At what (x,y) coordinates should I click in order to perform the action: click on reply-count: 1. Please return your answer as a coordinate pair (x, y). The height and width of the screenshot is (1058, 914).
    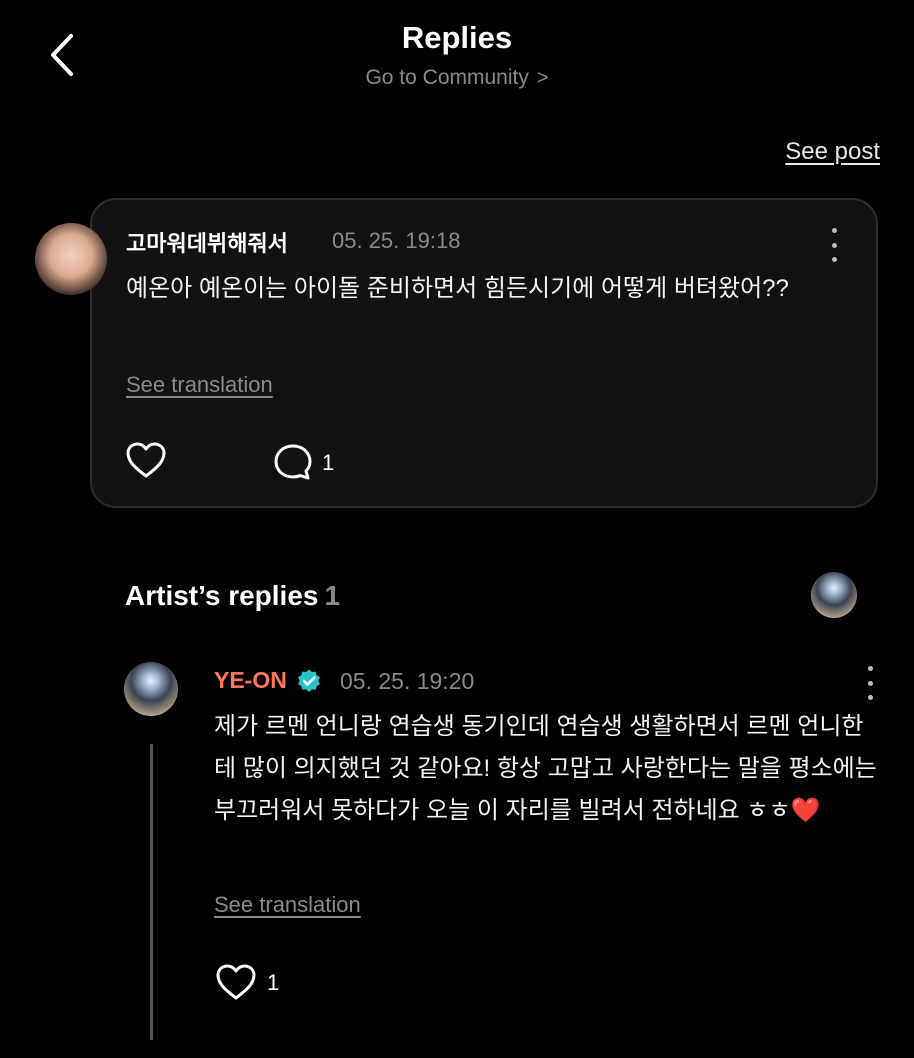
    Looking at the image, I should click on (328, 462).